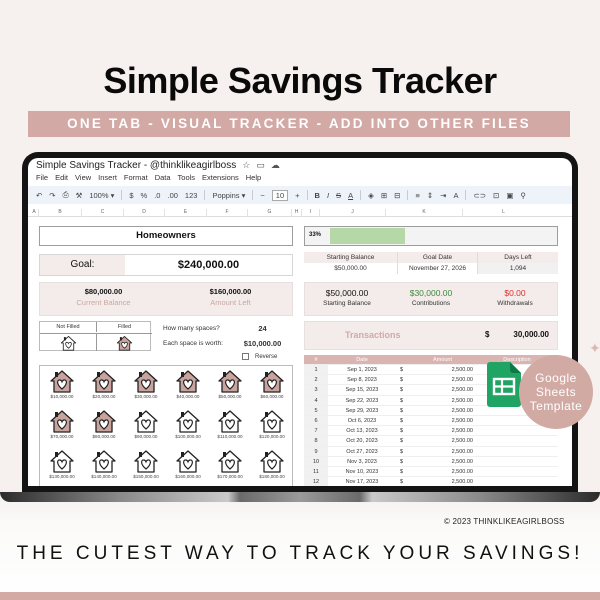 The image size is (600, 600). I want to click on goal-value: $240,000.00, so click(208, 265).